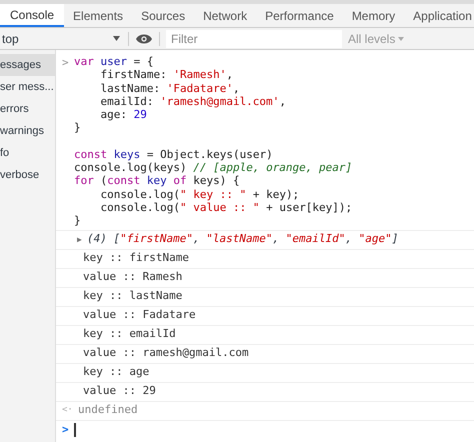  Describe the element at coordinates (11, 39) in the screenshot. I see `context-value: top` at that location.